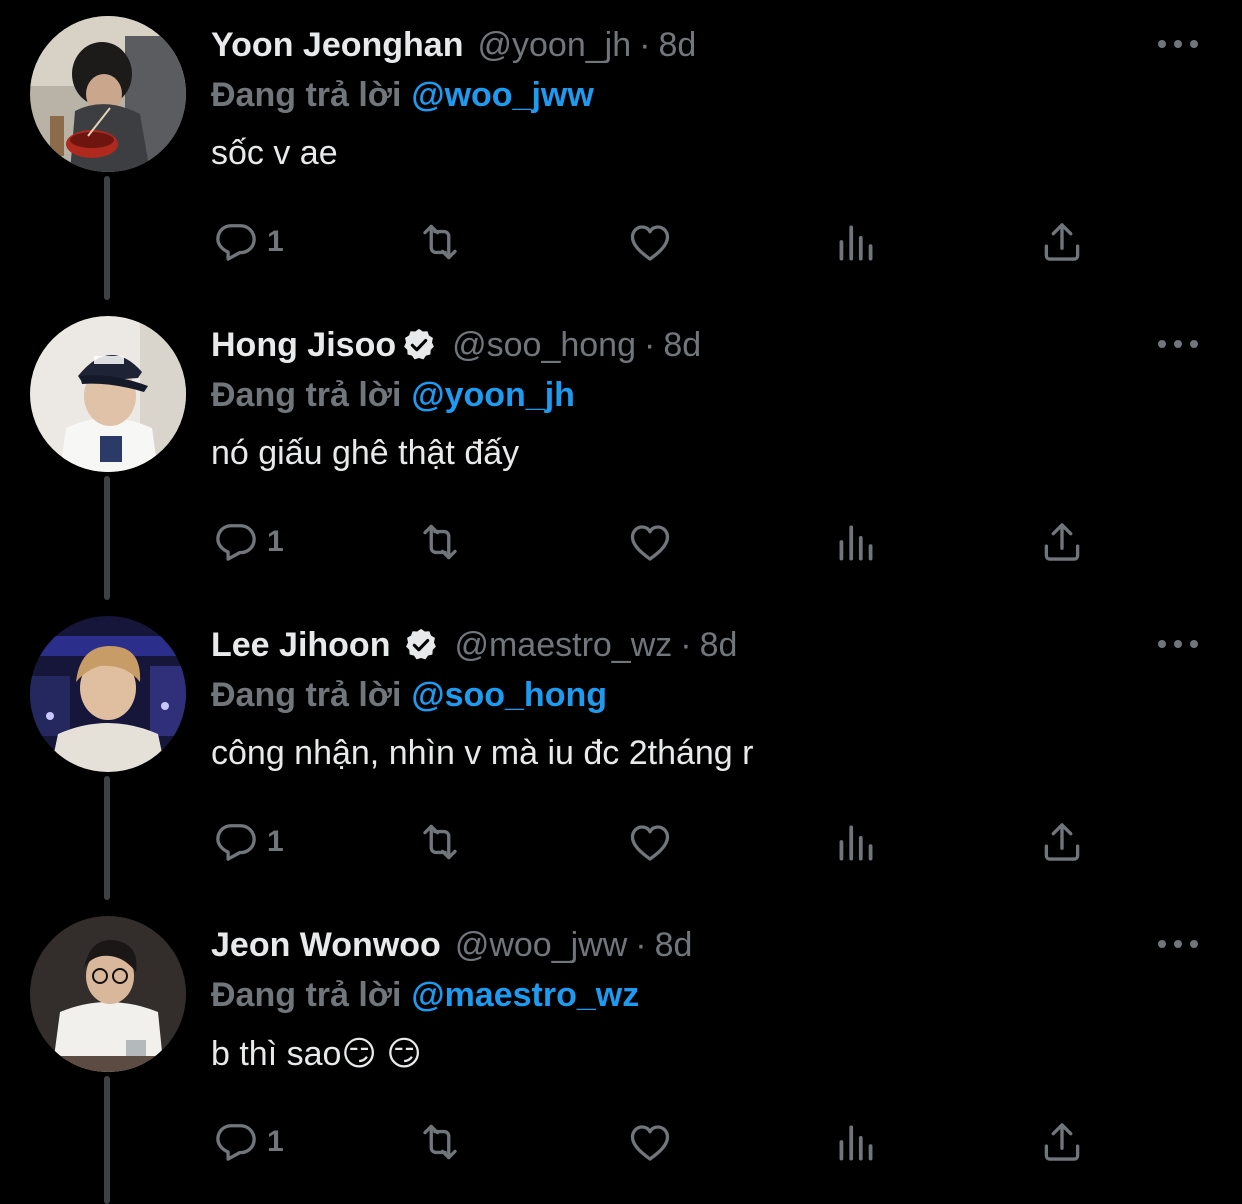 The height and width of the screenshot is (1204, 1242). I want to click on display-name: Hong Jisoo, so click(303, 345).